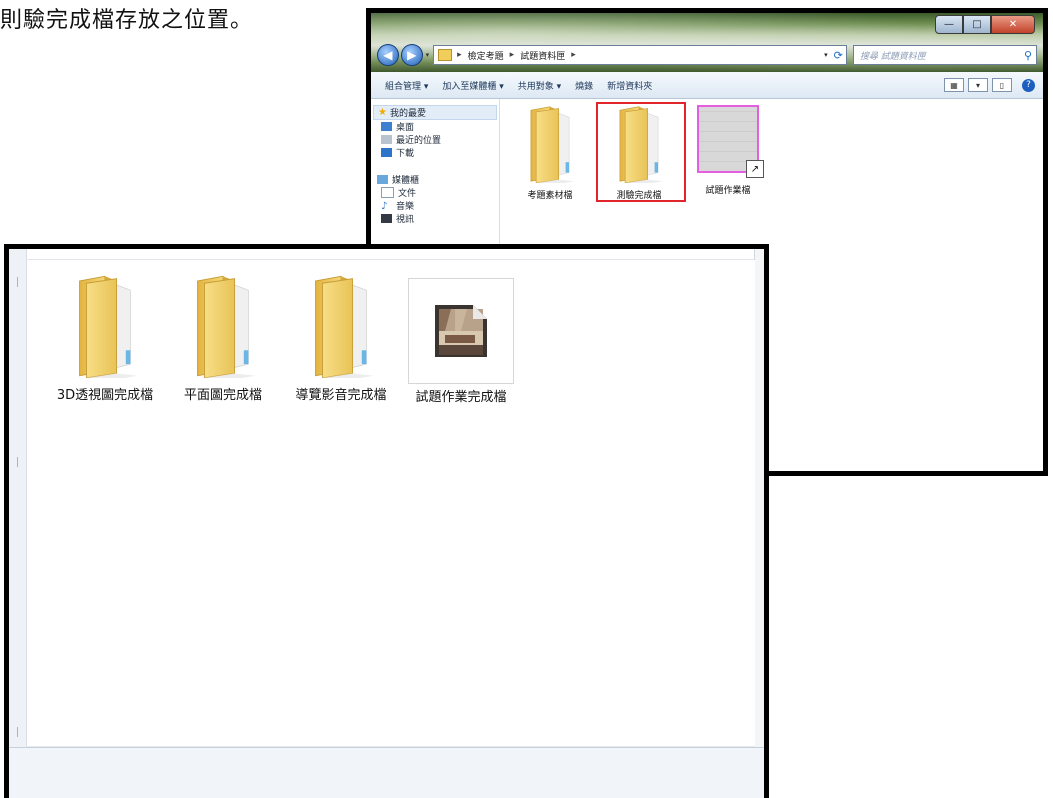  Describe the element at coordinates (892, 56) in the screenshot. I see `search-placeholder: 搜尋 試題資料匣` at that location.